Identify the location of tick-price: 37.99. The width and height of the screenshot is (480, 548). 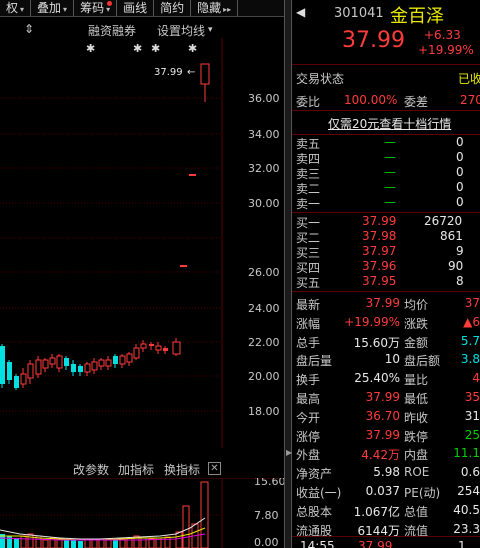
(375, 543).